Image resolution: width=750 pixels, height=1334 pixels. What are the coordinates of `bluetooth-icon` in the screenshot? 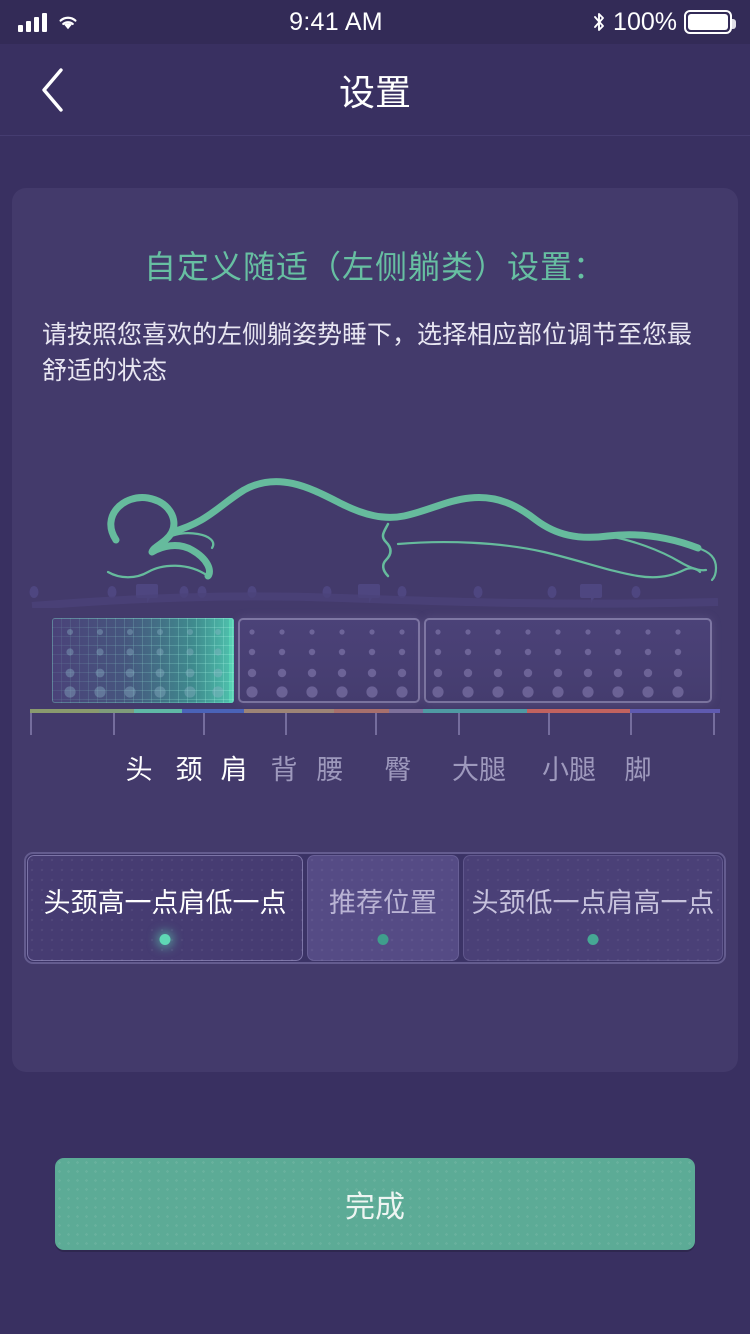 It's located at (599, 22).